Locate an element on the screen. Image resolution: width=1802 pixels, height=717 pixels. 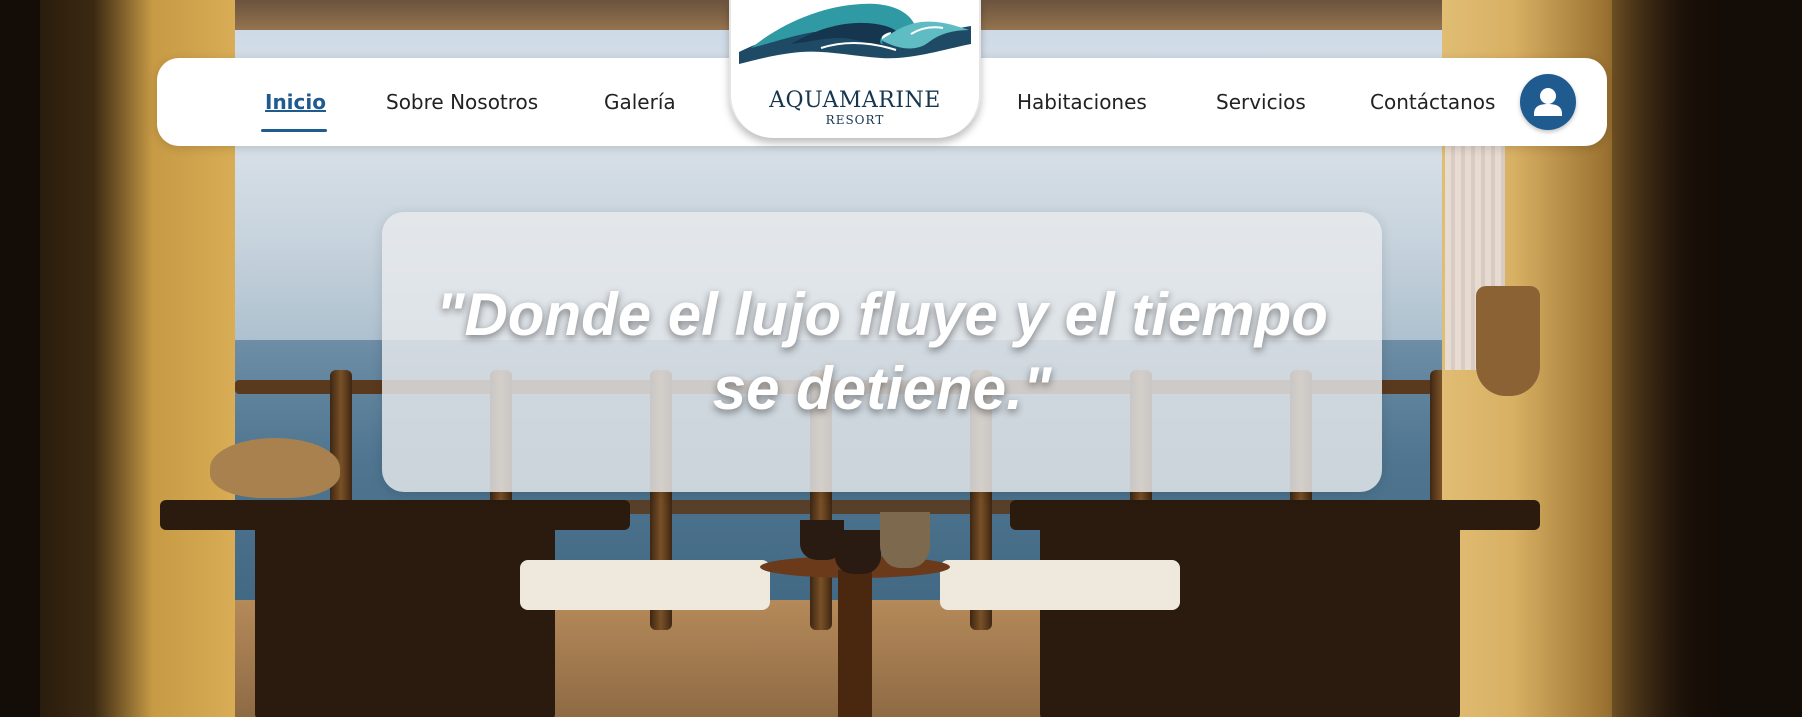
cushion-right is located at coordinates (1060, 585).